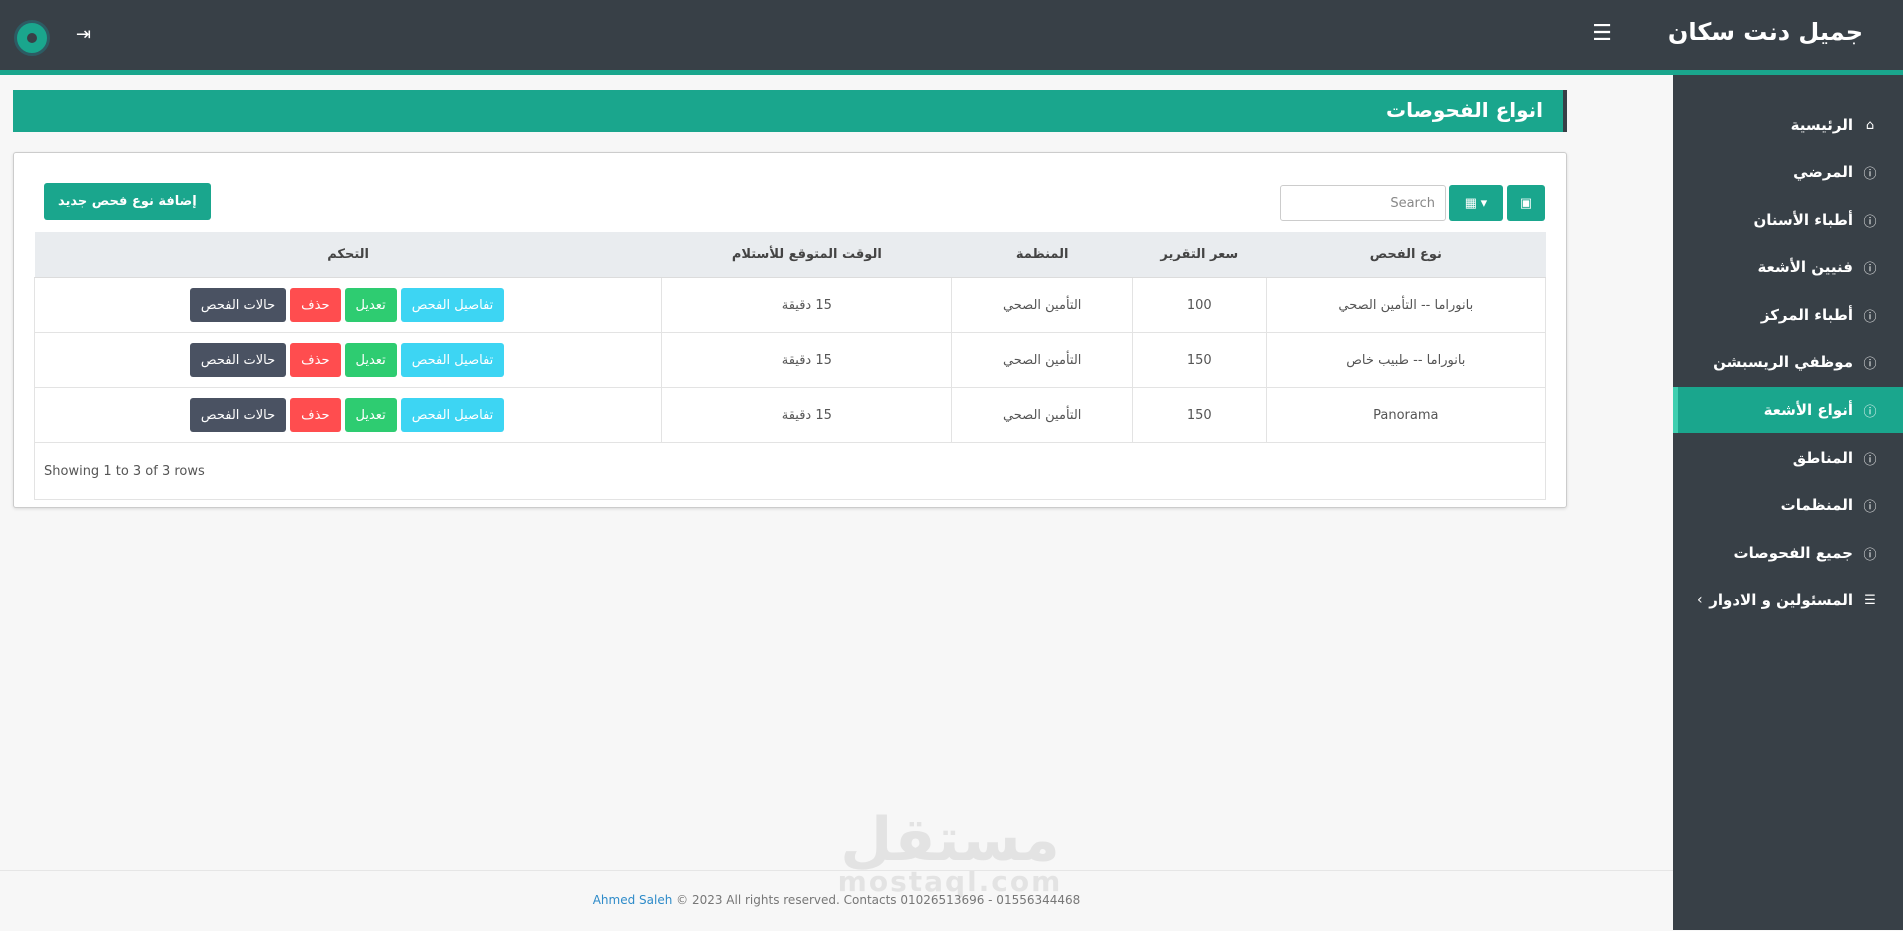  What do you see at coordinates (1700, 600) in the screenshot?
I see `chevron-left-icon: ‹` at bounding box center [1700, 600].